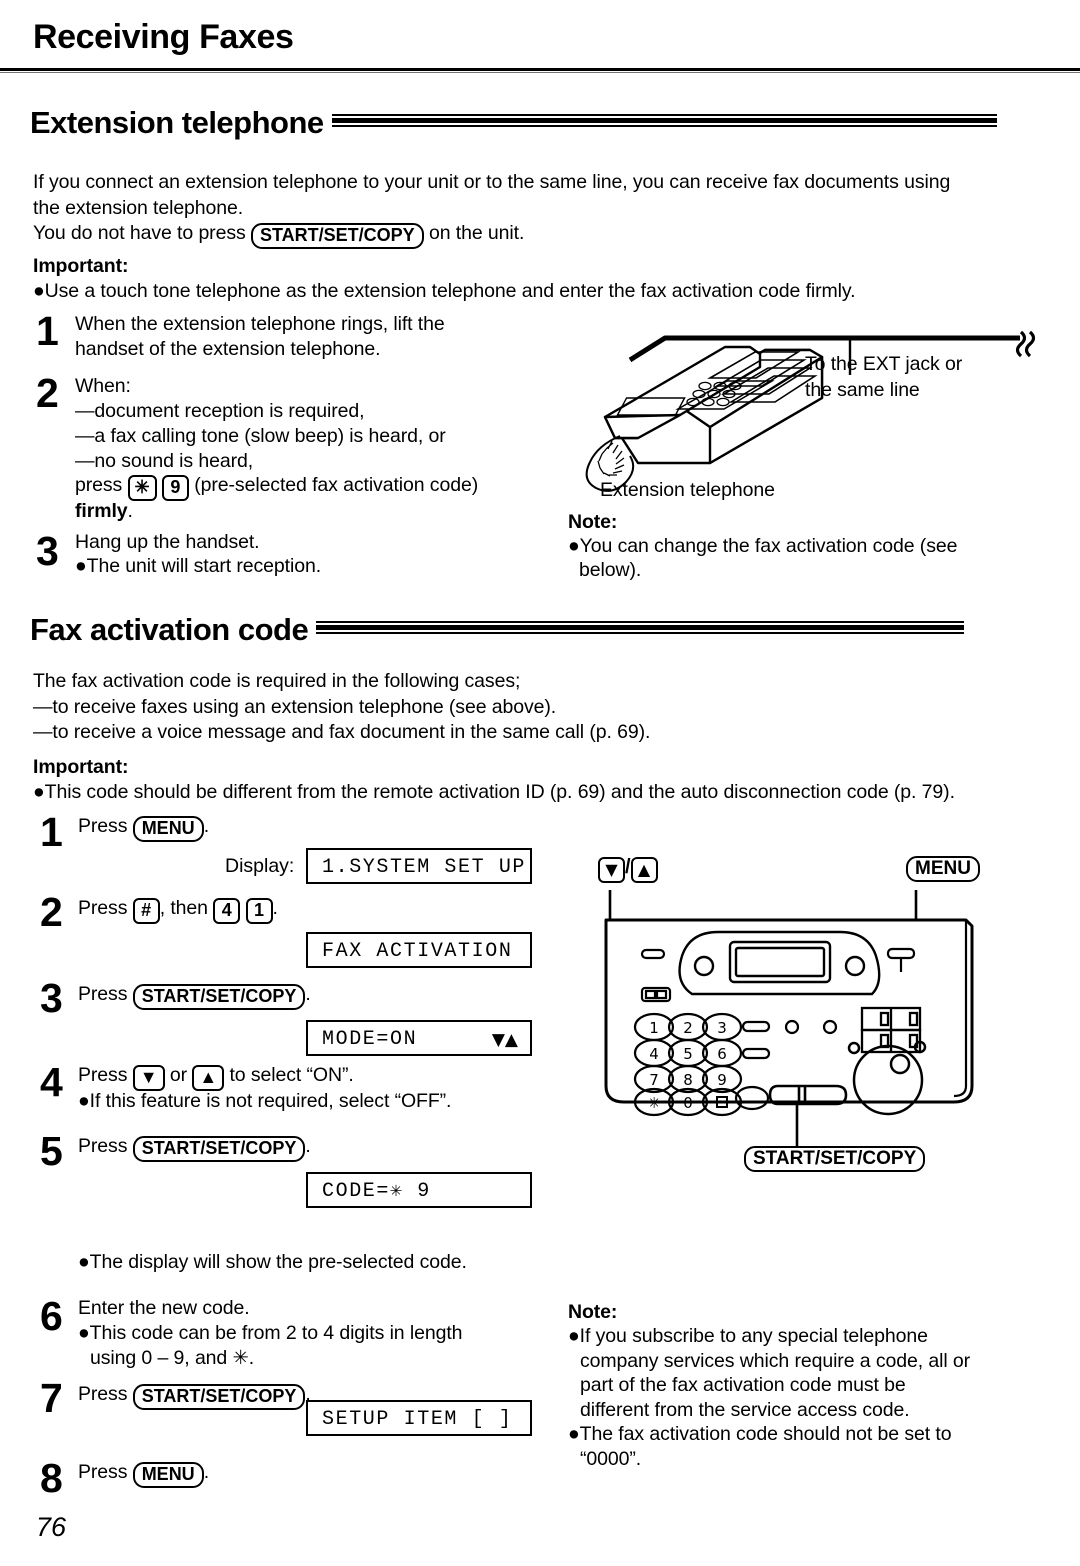  What do you see at coordinates (142, 488) in the screenshot?
I see `star-key: ✳` at bounding box center [142, 488].